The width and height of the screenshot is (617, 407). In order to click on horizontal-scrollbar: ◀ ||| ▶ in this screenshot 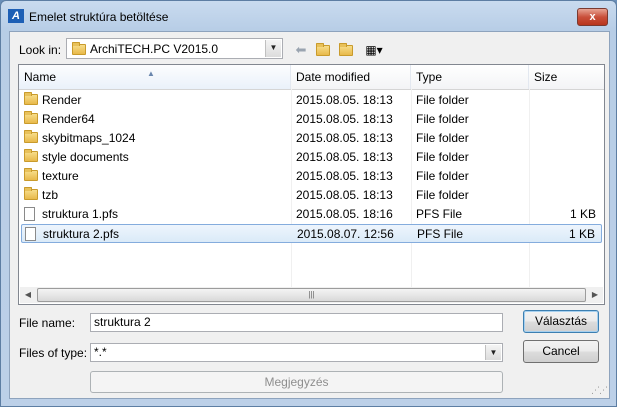, I will do `click(311, 295)`.